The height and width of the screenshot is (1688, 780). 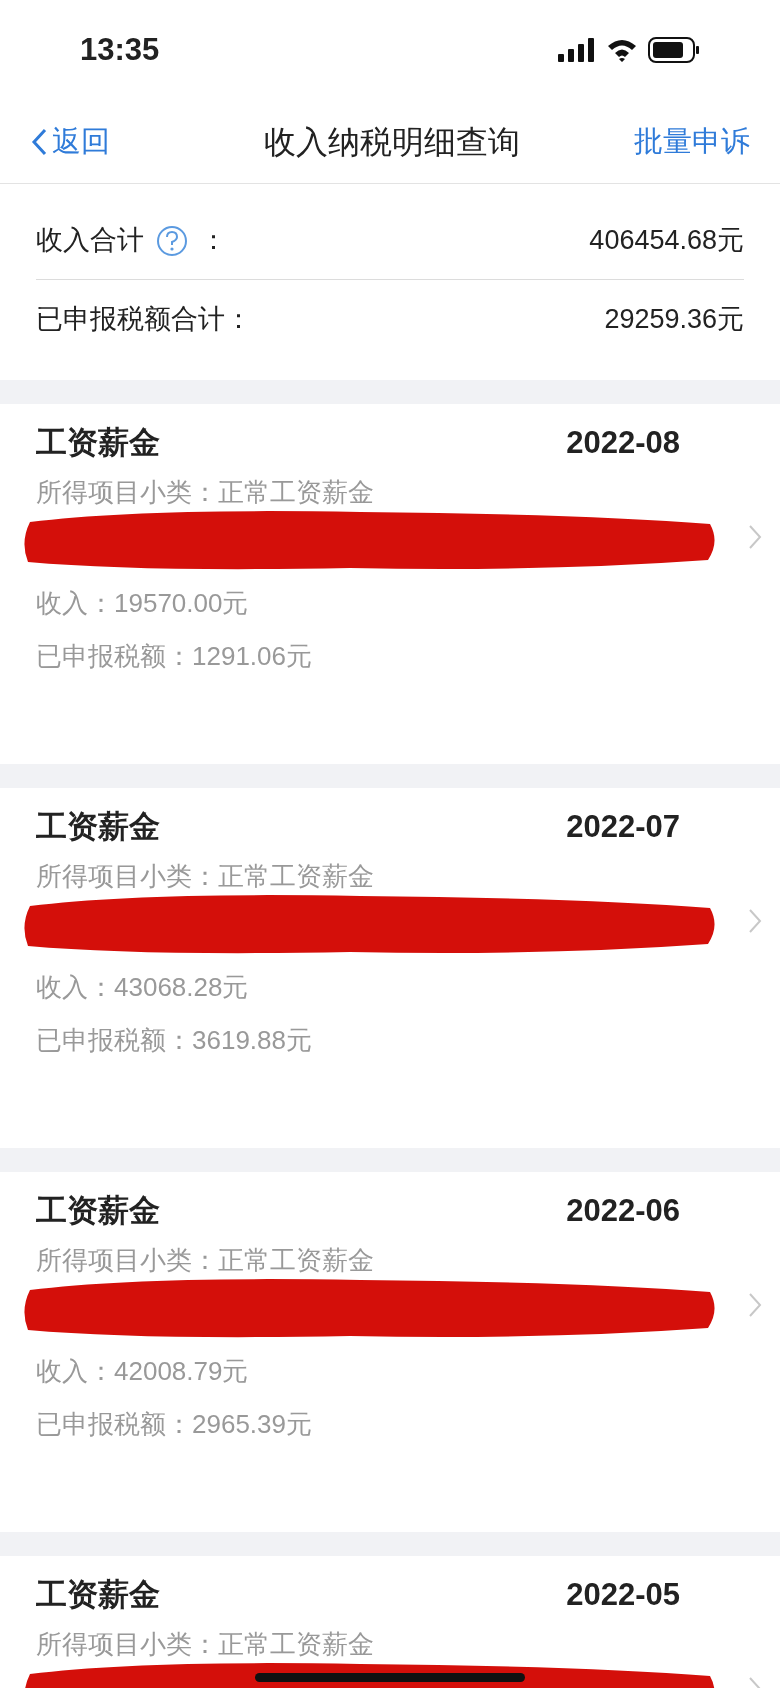 What do you see at coordinates (39, 141) in the screenshot?
I see `back-icon` at bounding box center [39, 141].